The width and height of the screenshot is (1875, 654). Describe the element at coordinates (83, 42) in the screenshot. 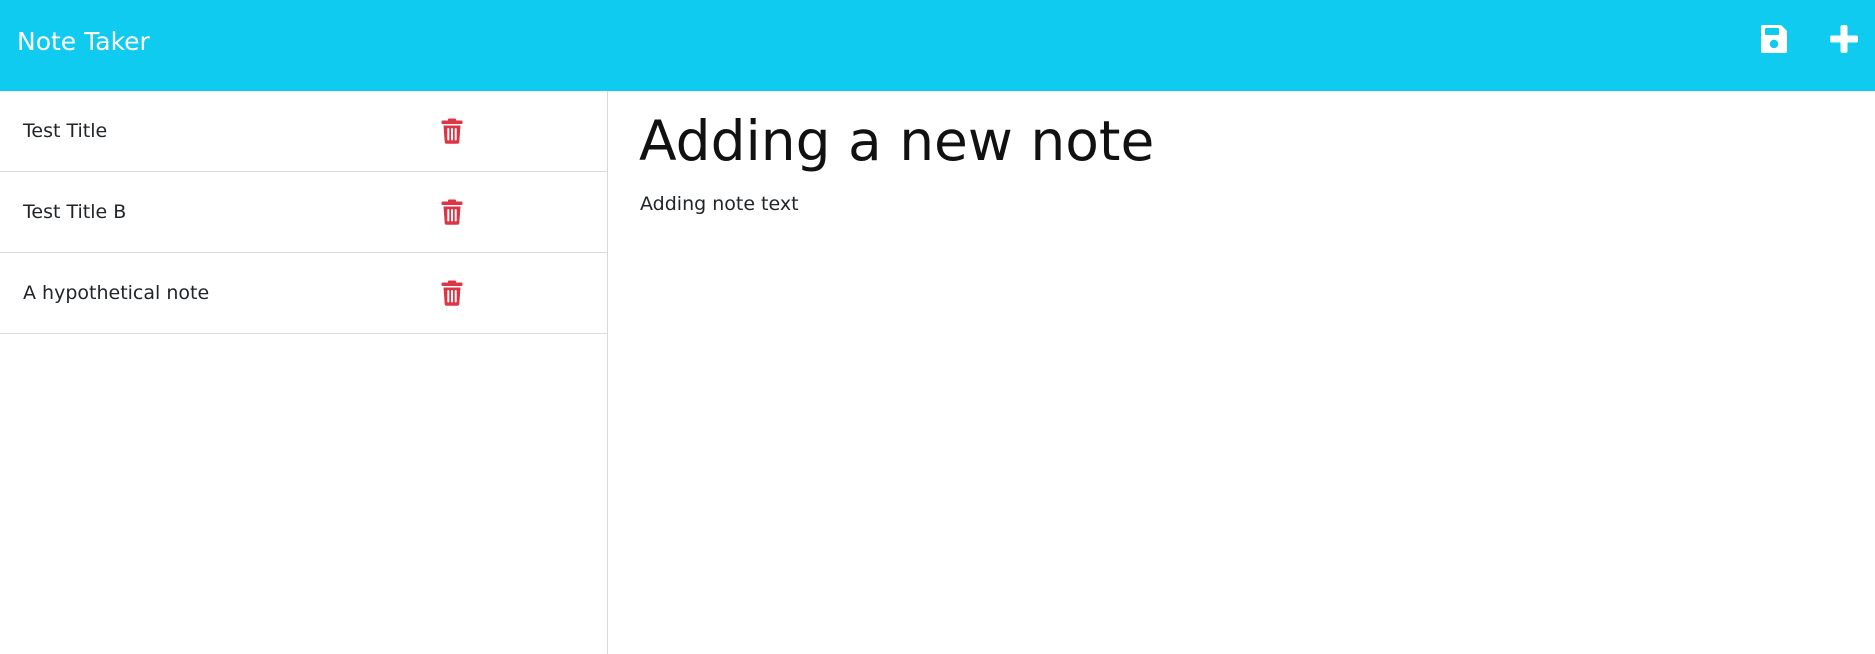

I see `brand-title: Note Taker` at that location.